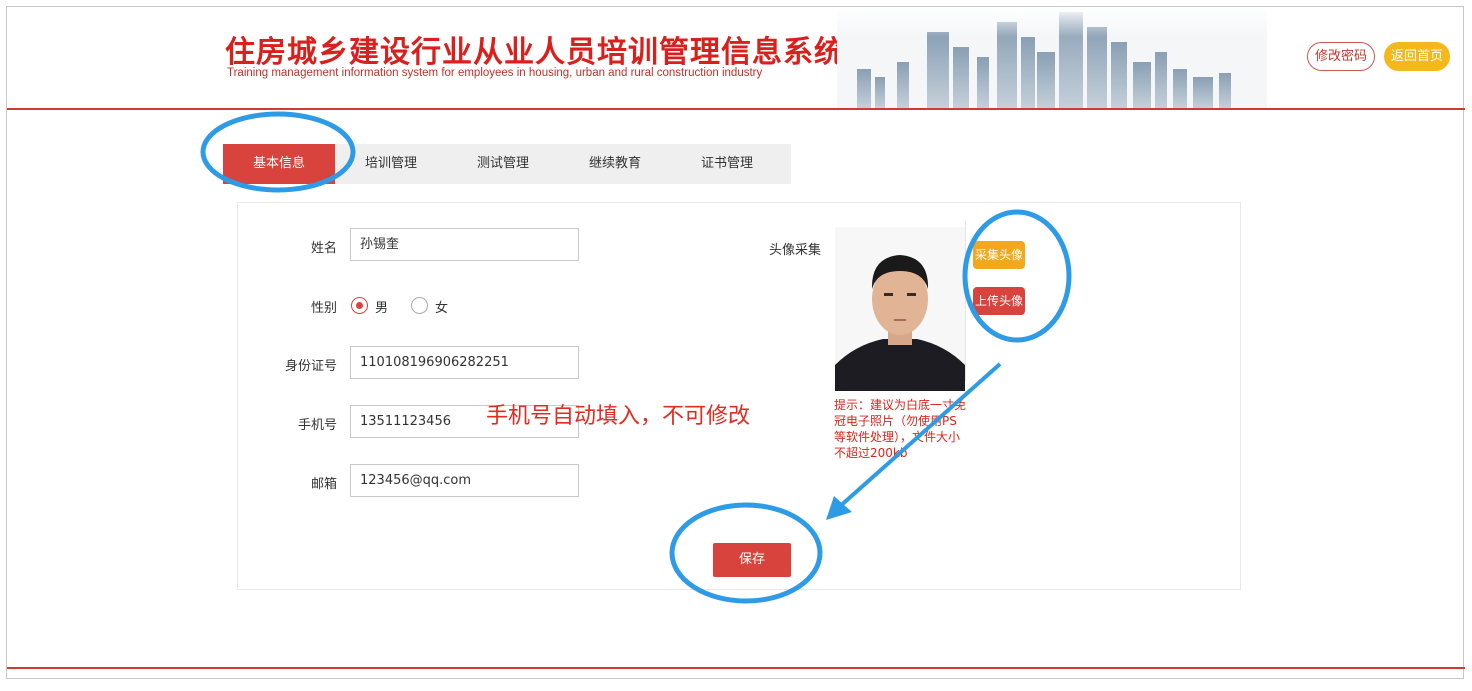  I want to click on gender-female-radio, so click(419, 305).